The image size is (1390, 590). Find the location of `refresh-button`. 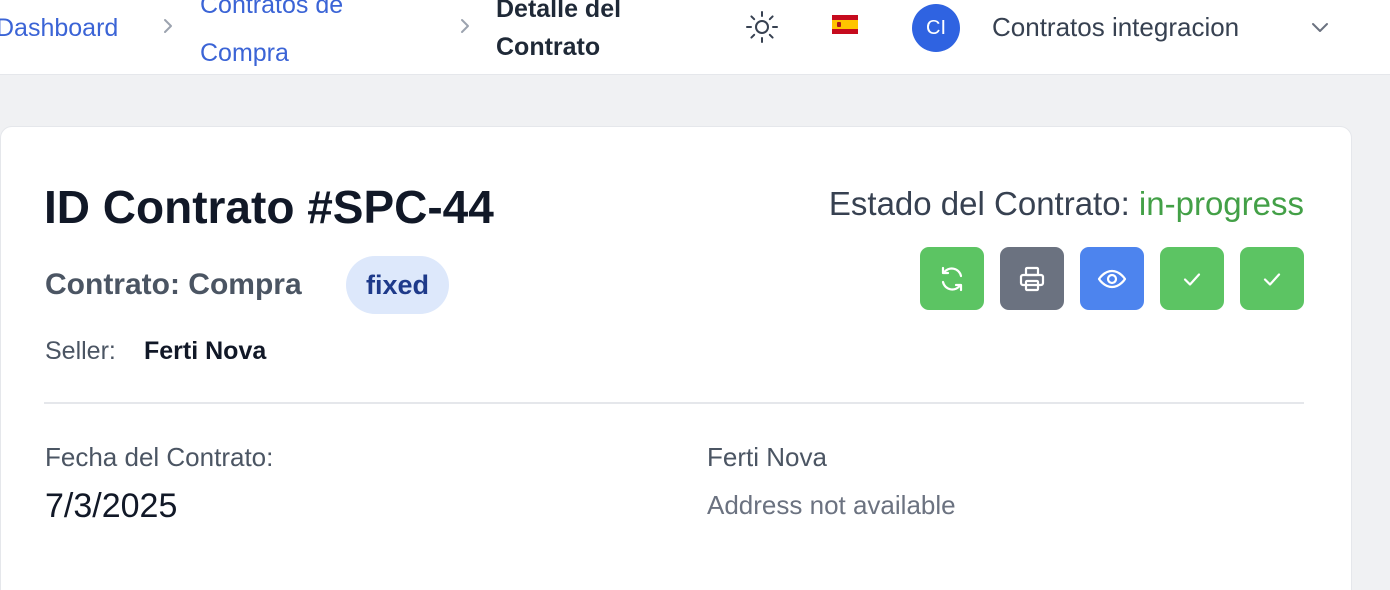

refresh-button is located at coordinates (952, 278).